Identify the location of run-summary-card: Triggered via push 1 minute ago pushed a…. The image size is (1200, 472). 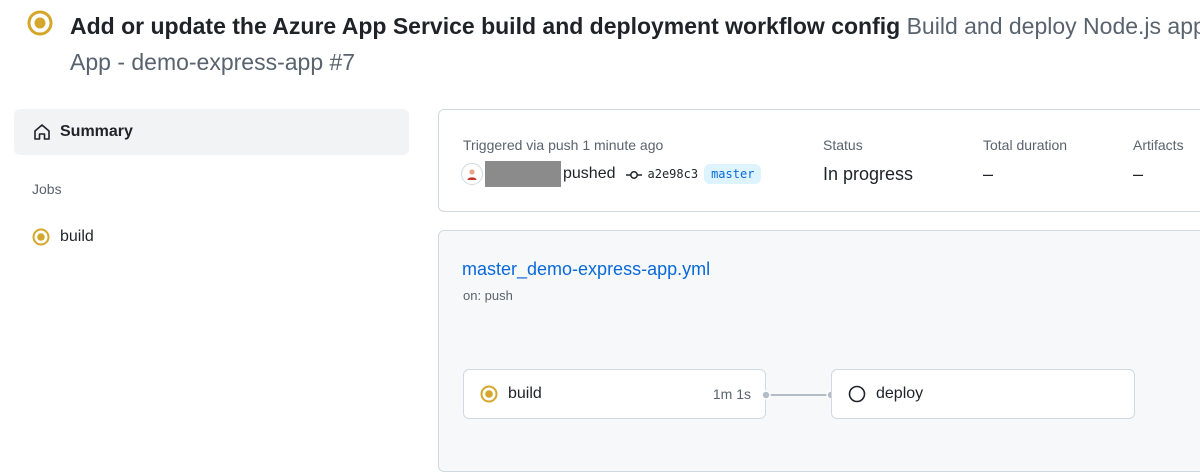
(819, 160).